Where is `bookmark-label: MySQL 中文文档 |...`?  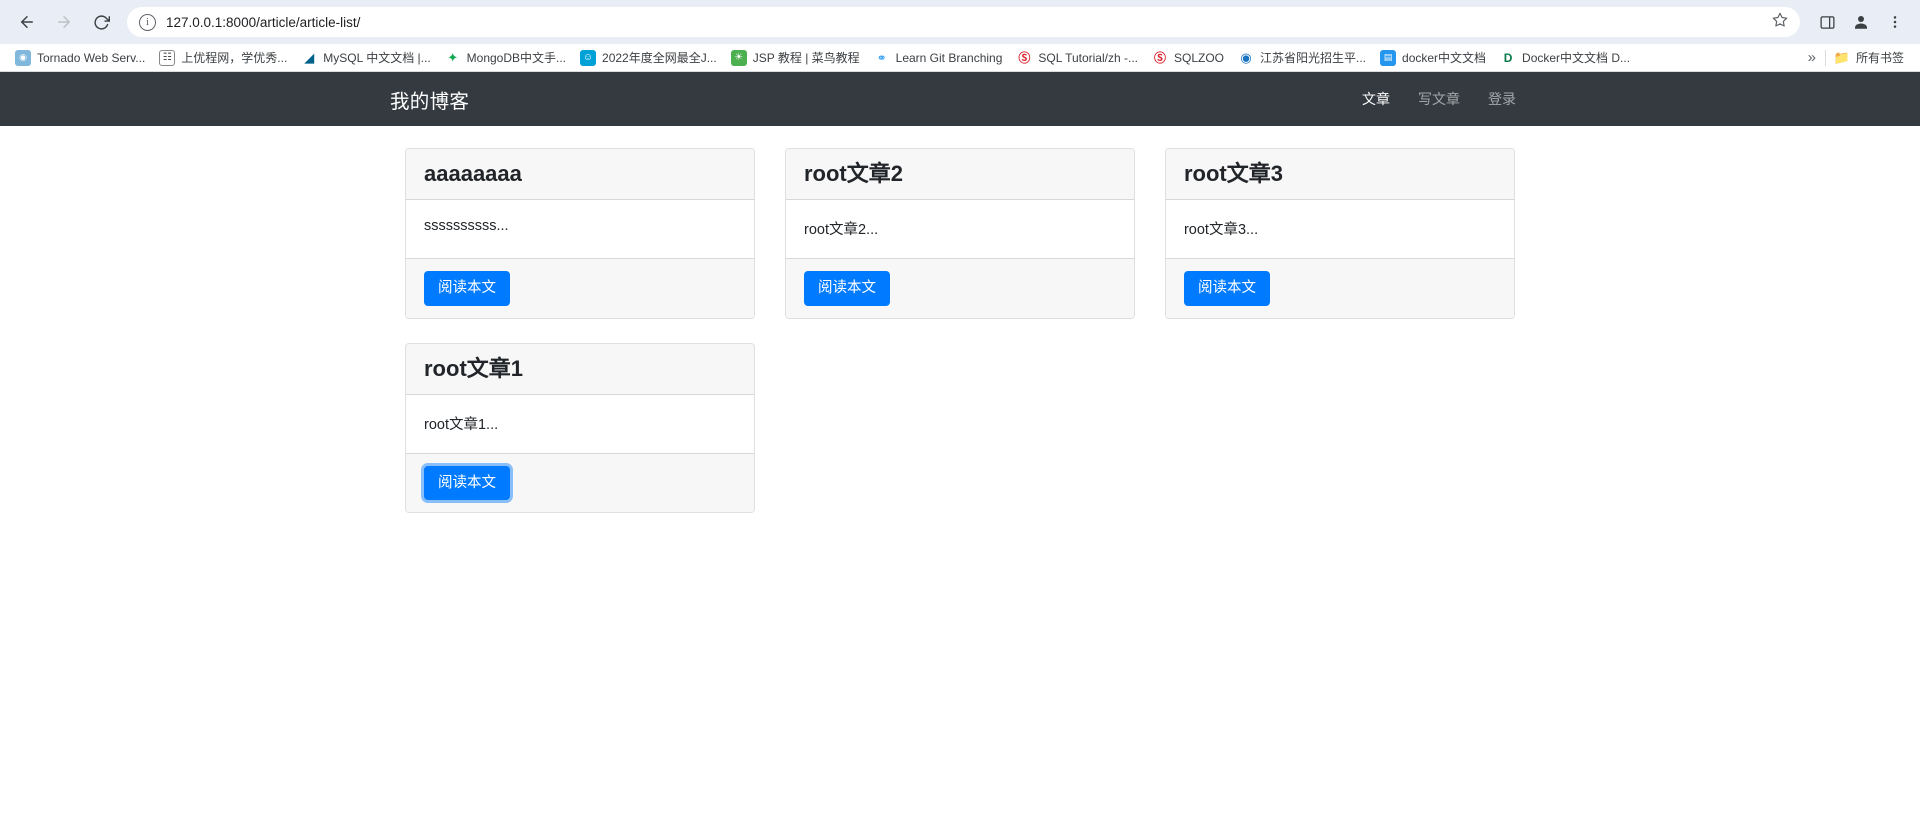 bookmark-label: MySQL 中文文档 |... is located at coordinates (377, 58).